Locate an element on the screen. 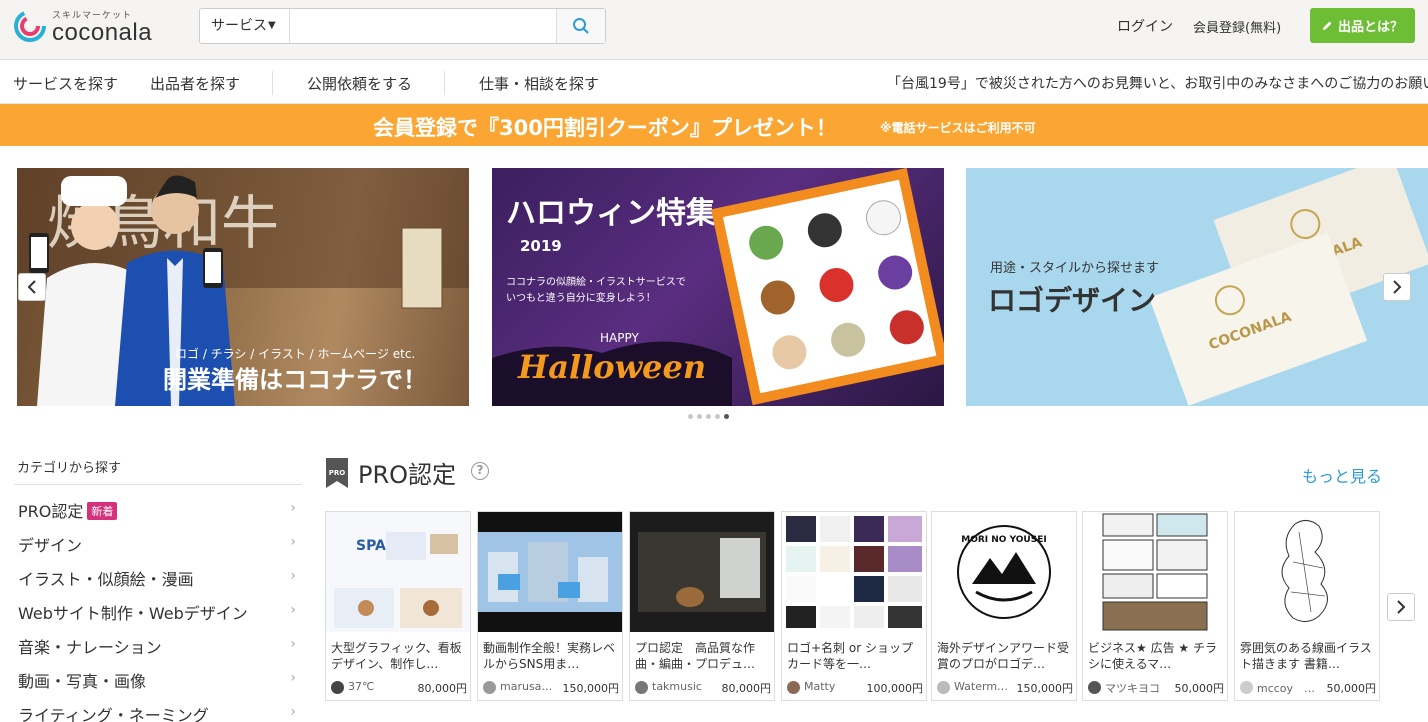 This screenshot has width=1428, height=722. see-more-link: もっと見る is located at coordinates (1342, 475).